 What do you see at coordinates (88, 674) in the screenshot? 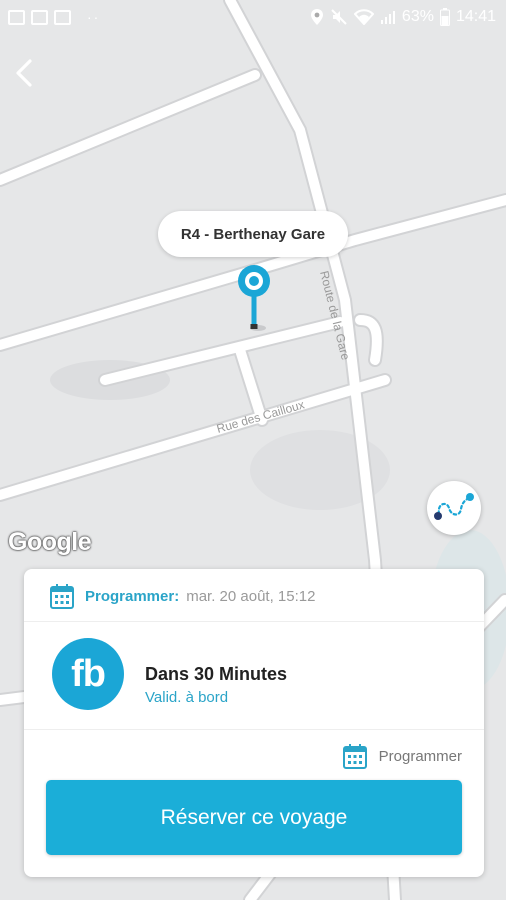
I see `operator-logo: fb` at bounding box center [88, 674].